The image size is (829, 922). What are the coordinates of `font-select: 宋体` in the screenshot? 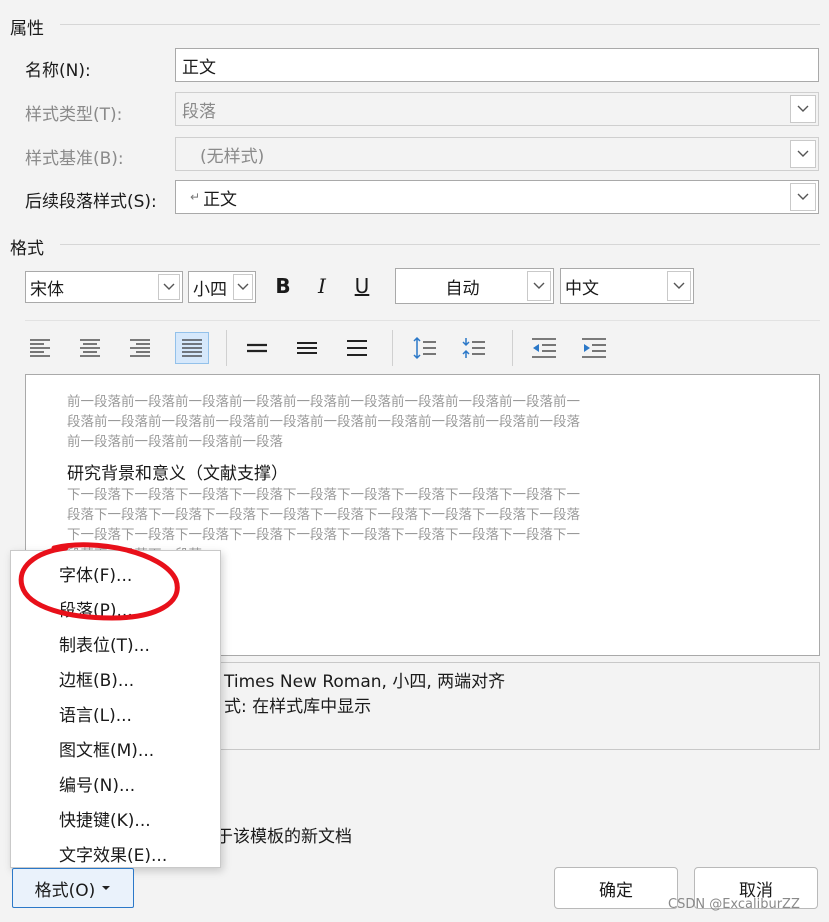 It's located at (104, 287).